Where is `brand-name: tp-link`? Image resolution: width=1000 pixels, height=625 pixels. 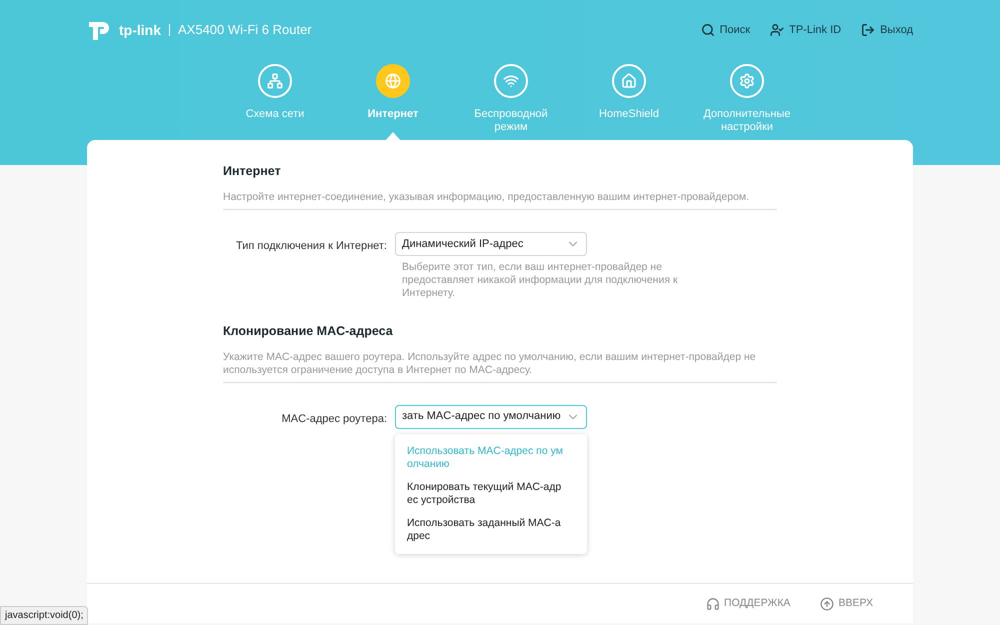
brand-name: tp-link is located at coordinates (140, 30).